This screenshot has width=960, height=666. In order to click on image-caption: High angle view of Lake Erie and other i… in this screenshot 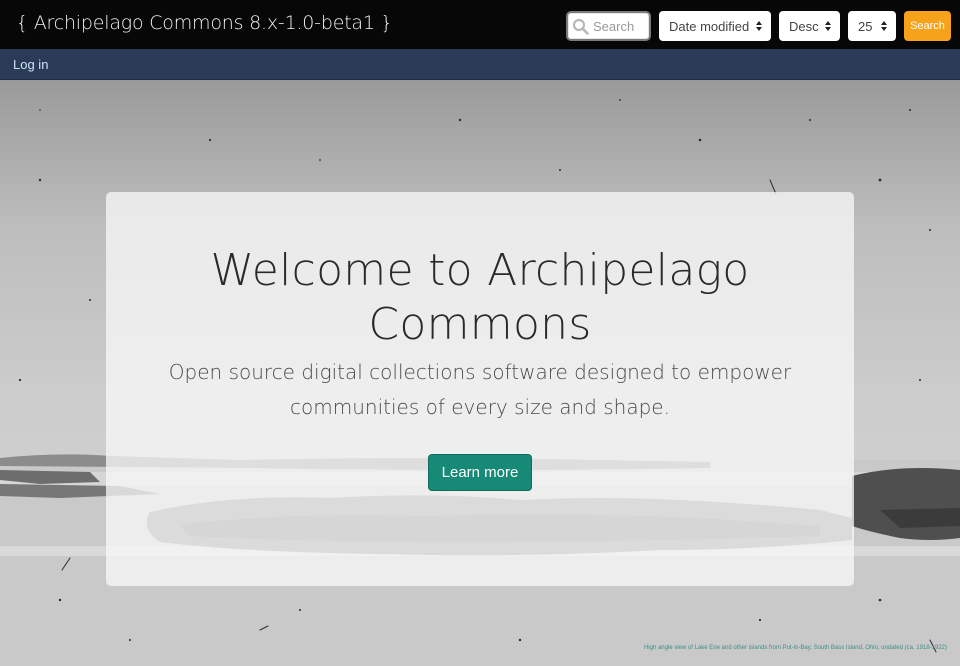, I will do `click(795, 648)`.